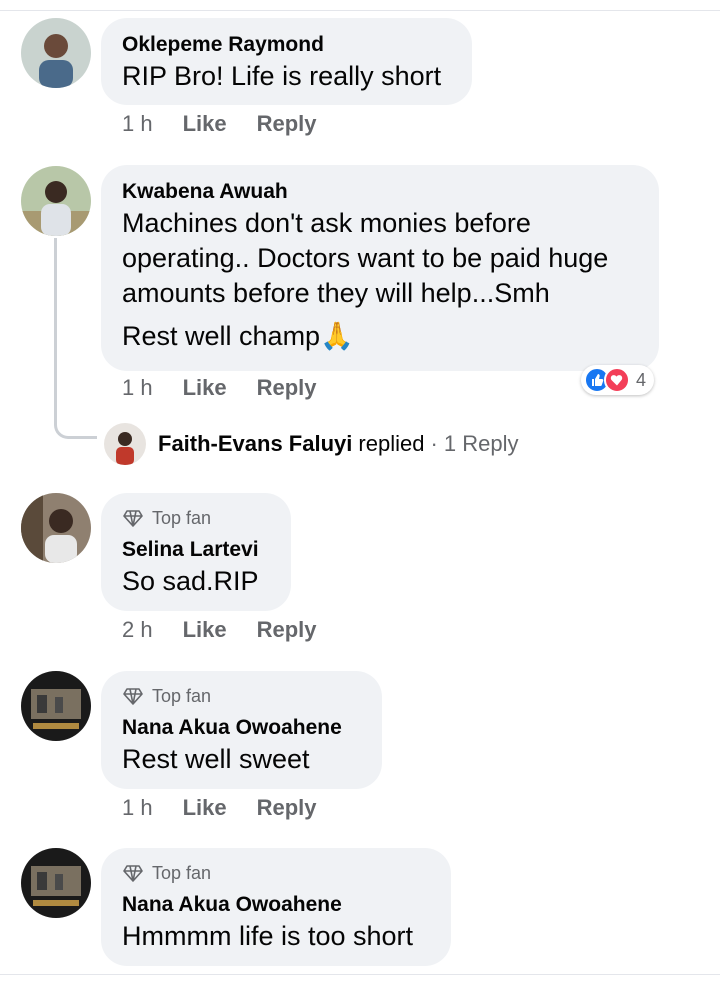 The image size is (720, 985). What do you see at coordinates (286, 45) in the screenshot?
I see `commenter-name: Oklepeme Raymond` at bounding box center [286, 45].